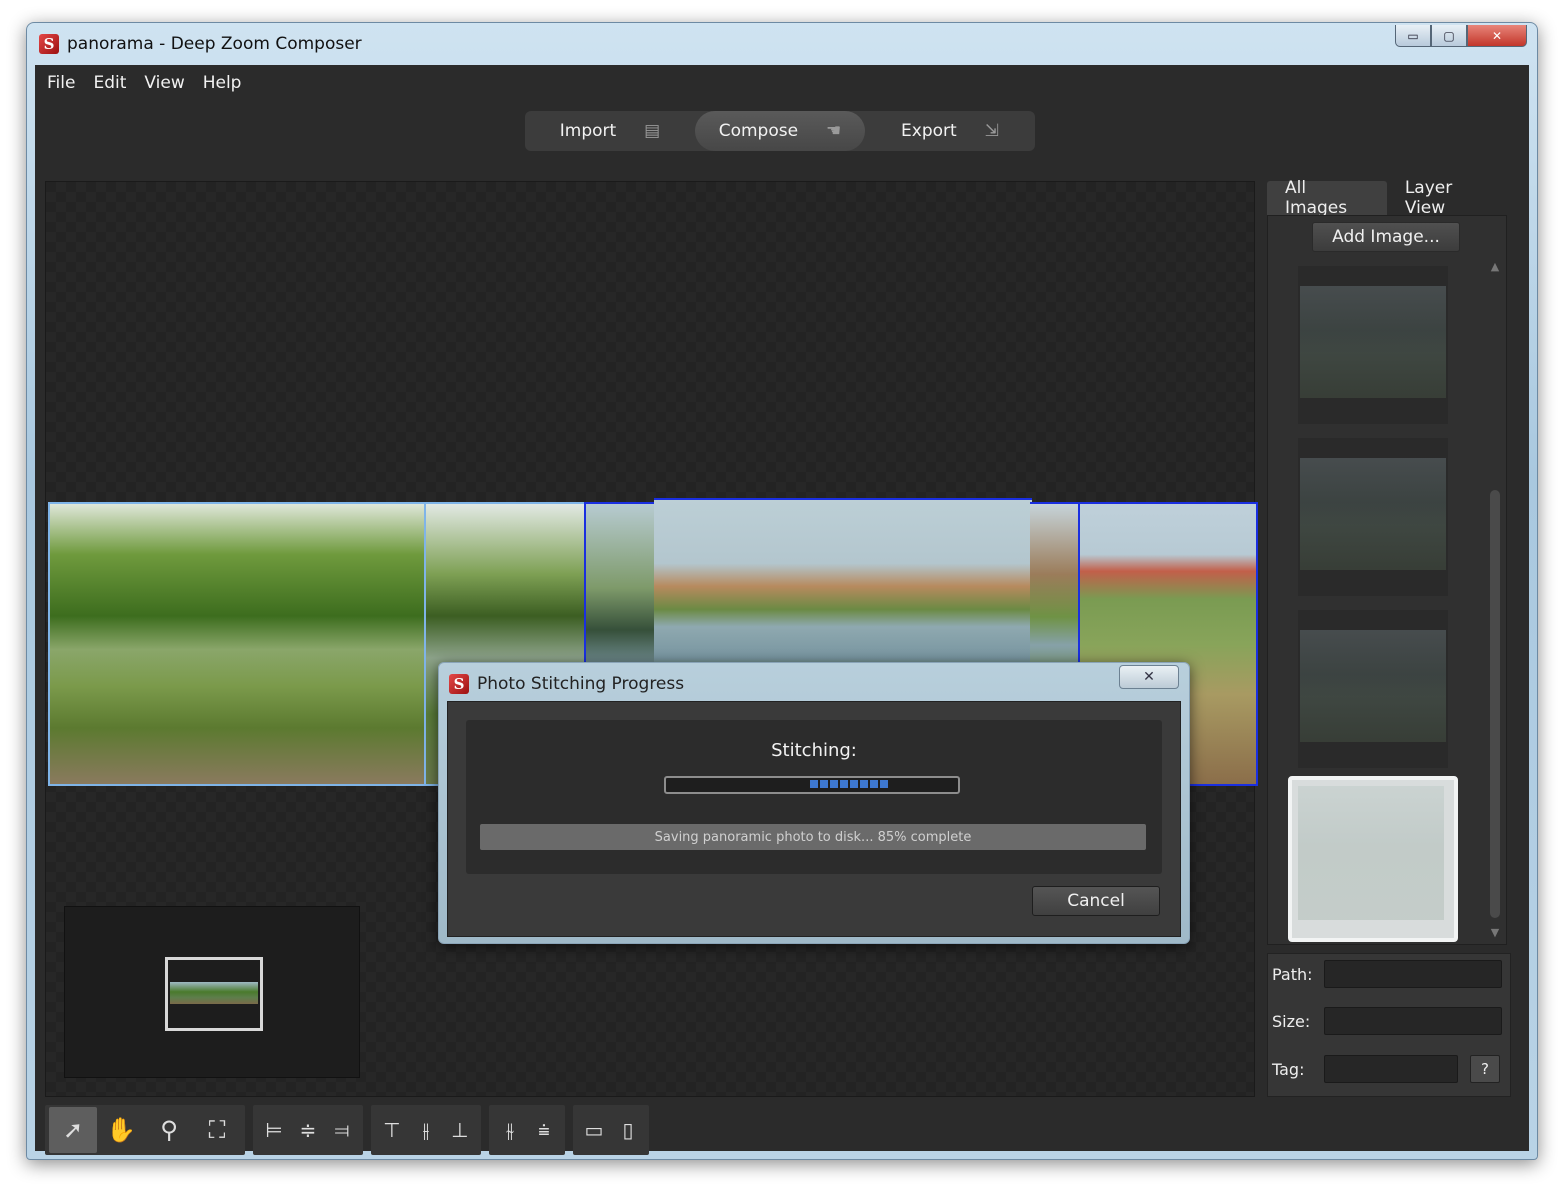 This screenshot has width=1564, height=1184. I want to click on minimize-button: ▭, so click(1413, 36).